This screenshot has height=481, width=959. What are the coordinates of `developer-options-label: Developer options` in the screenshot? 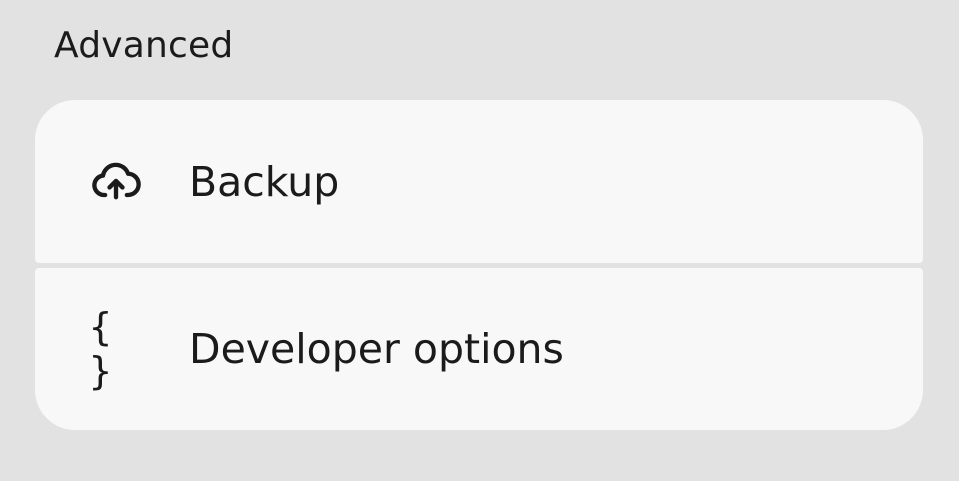 It's located at (376, 349).